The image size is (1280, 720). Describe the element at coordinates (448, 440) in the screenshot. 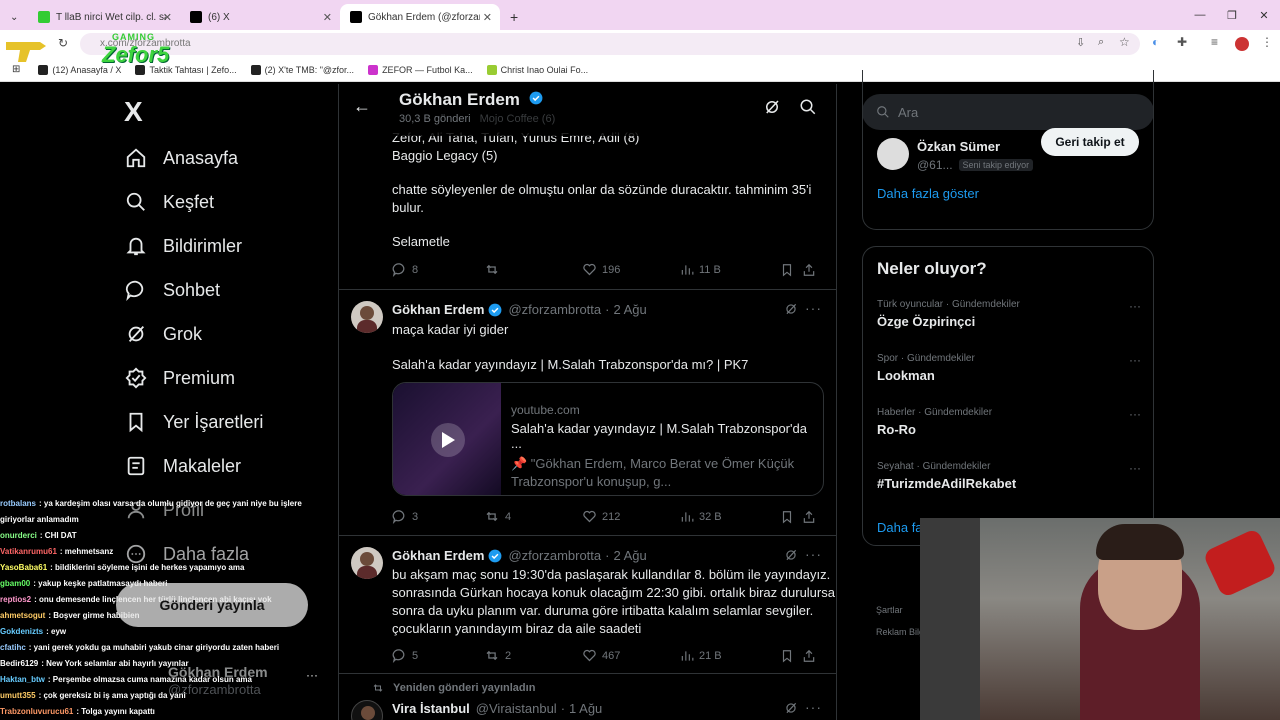

I see `play-icon` at that location.